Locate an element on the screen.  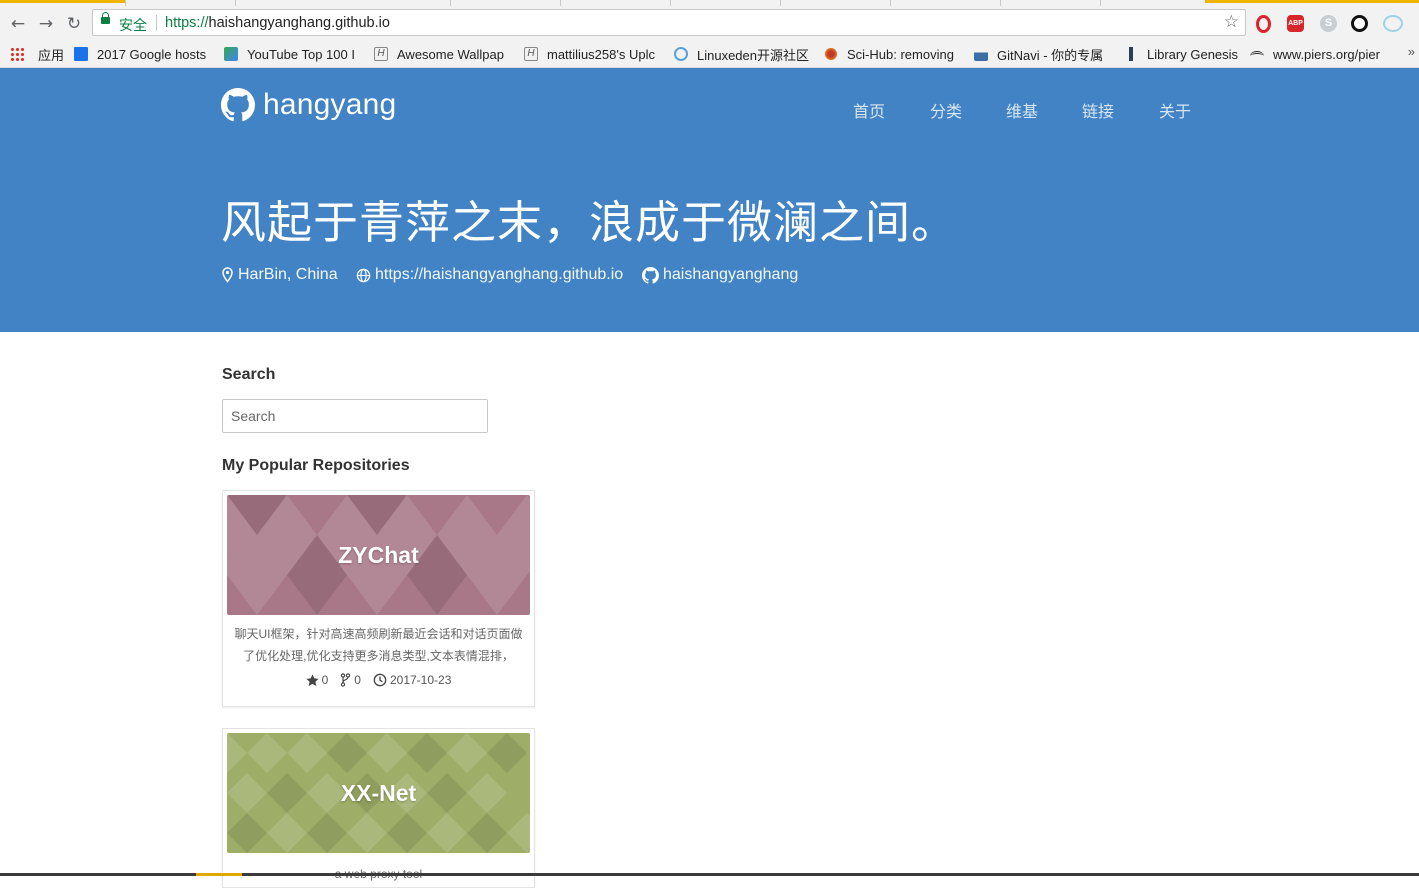
adblock-plus-icon: ABP is located at coordinates (1295, 23).